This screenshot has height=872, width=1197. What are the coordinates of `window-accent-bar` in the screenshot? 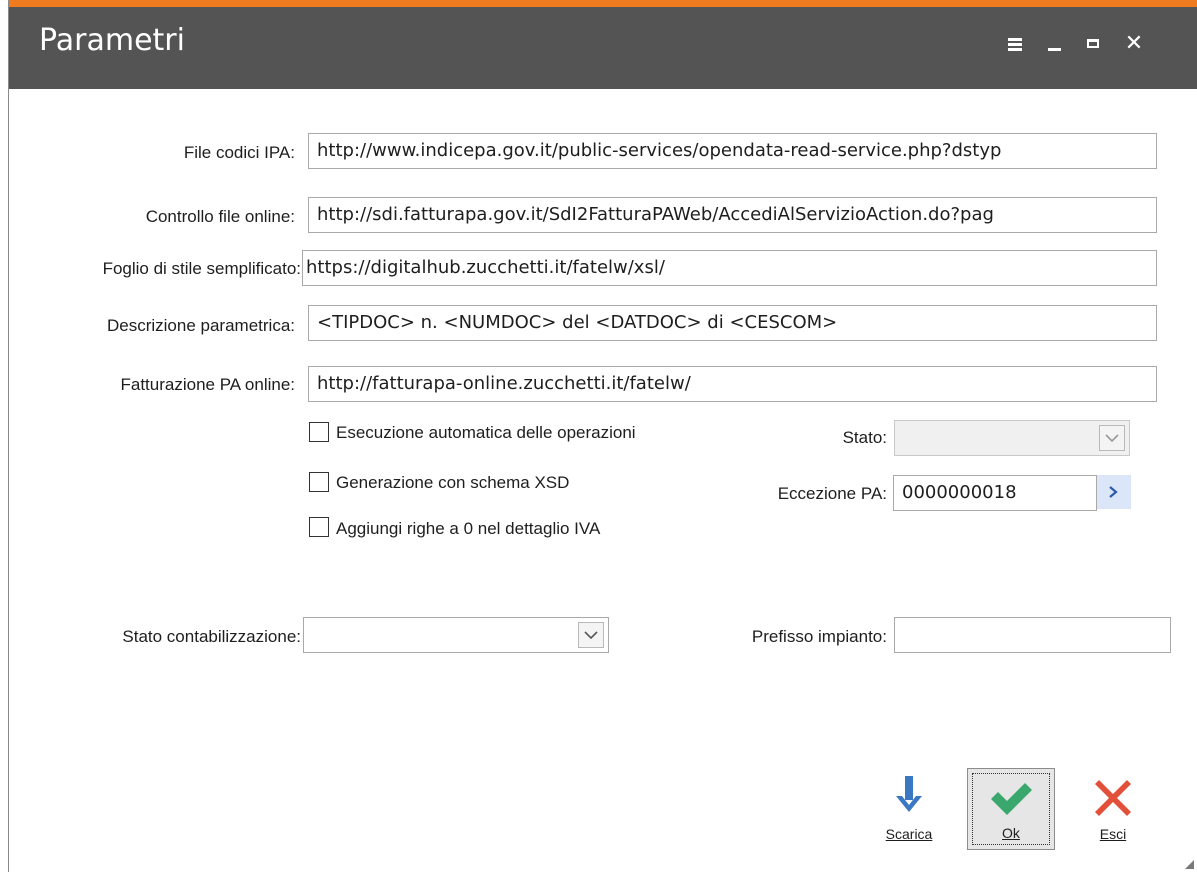 It's located at (603, 3).